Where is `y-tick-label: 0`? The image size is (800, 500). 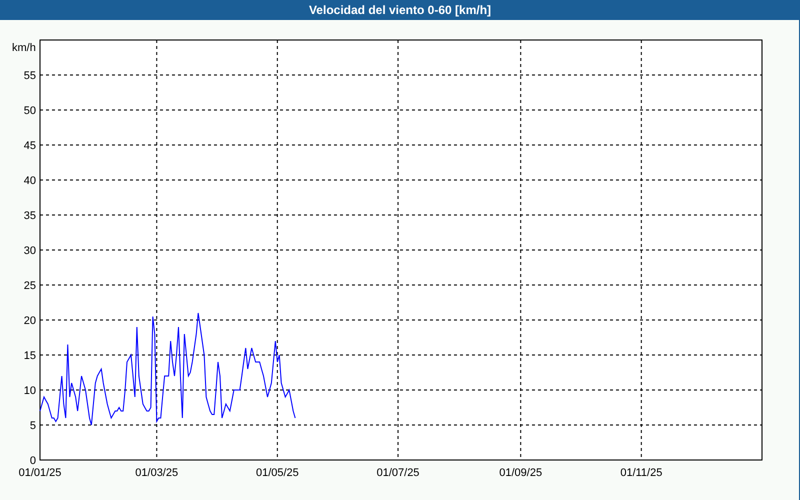
y-tick-label: 0 is located at coordinates (33, 461).